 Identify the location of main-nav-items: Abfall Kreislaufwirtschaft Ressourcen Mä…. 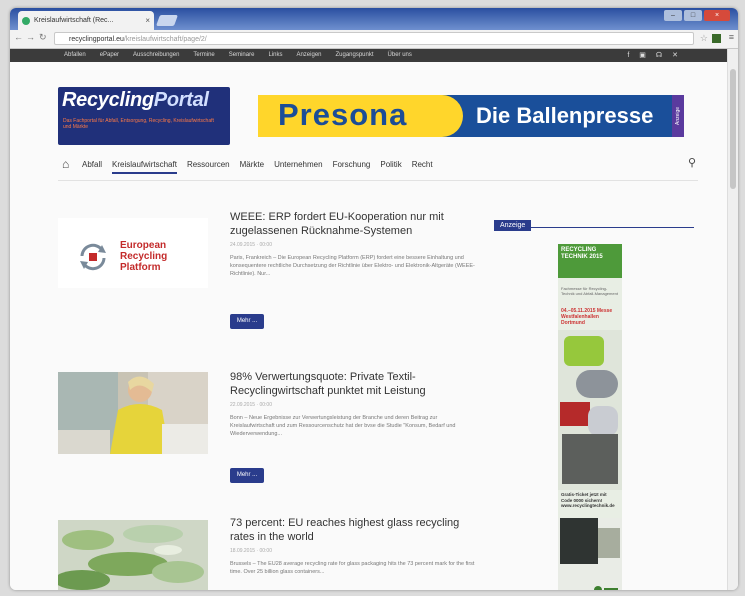
(257, 167).